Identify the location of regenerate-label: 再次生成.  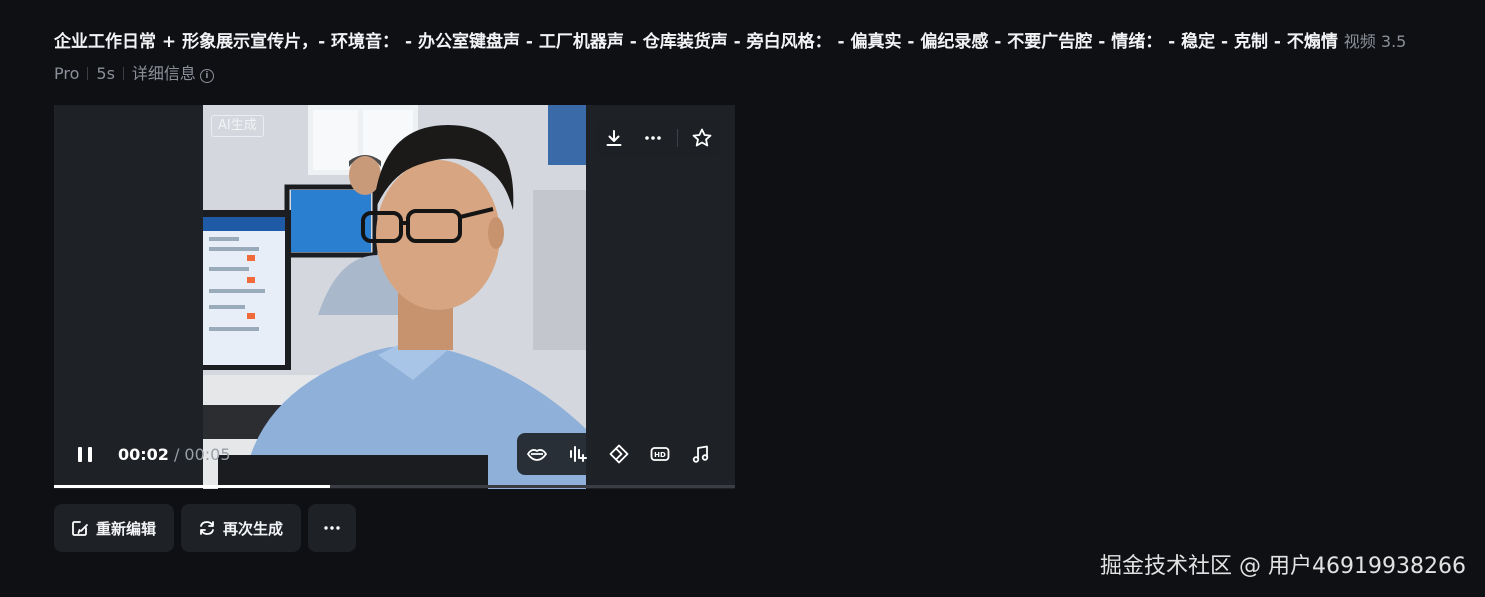
(253, 528).